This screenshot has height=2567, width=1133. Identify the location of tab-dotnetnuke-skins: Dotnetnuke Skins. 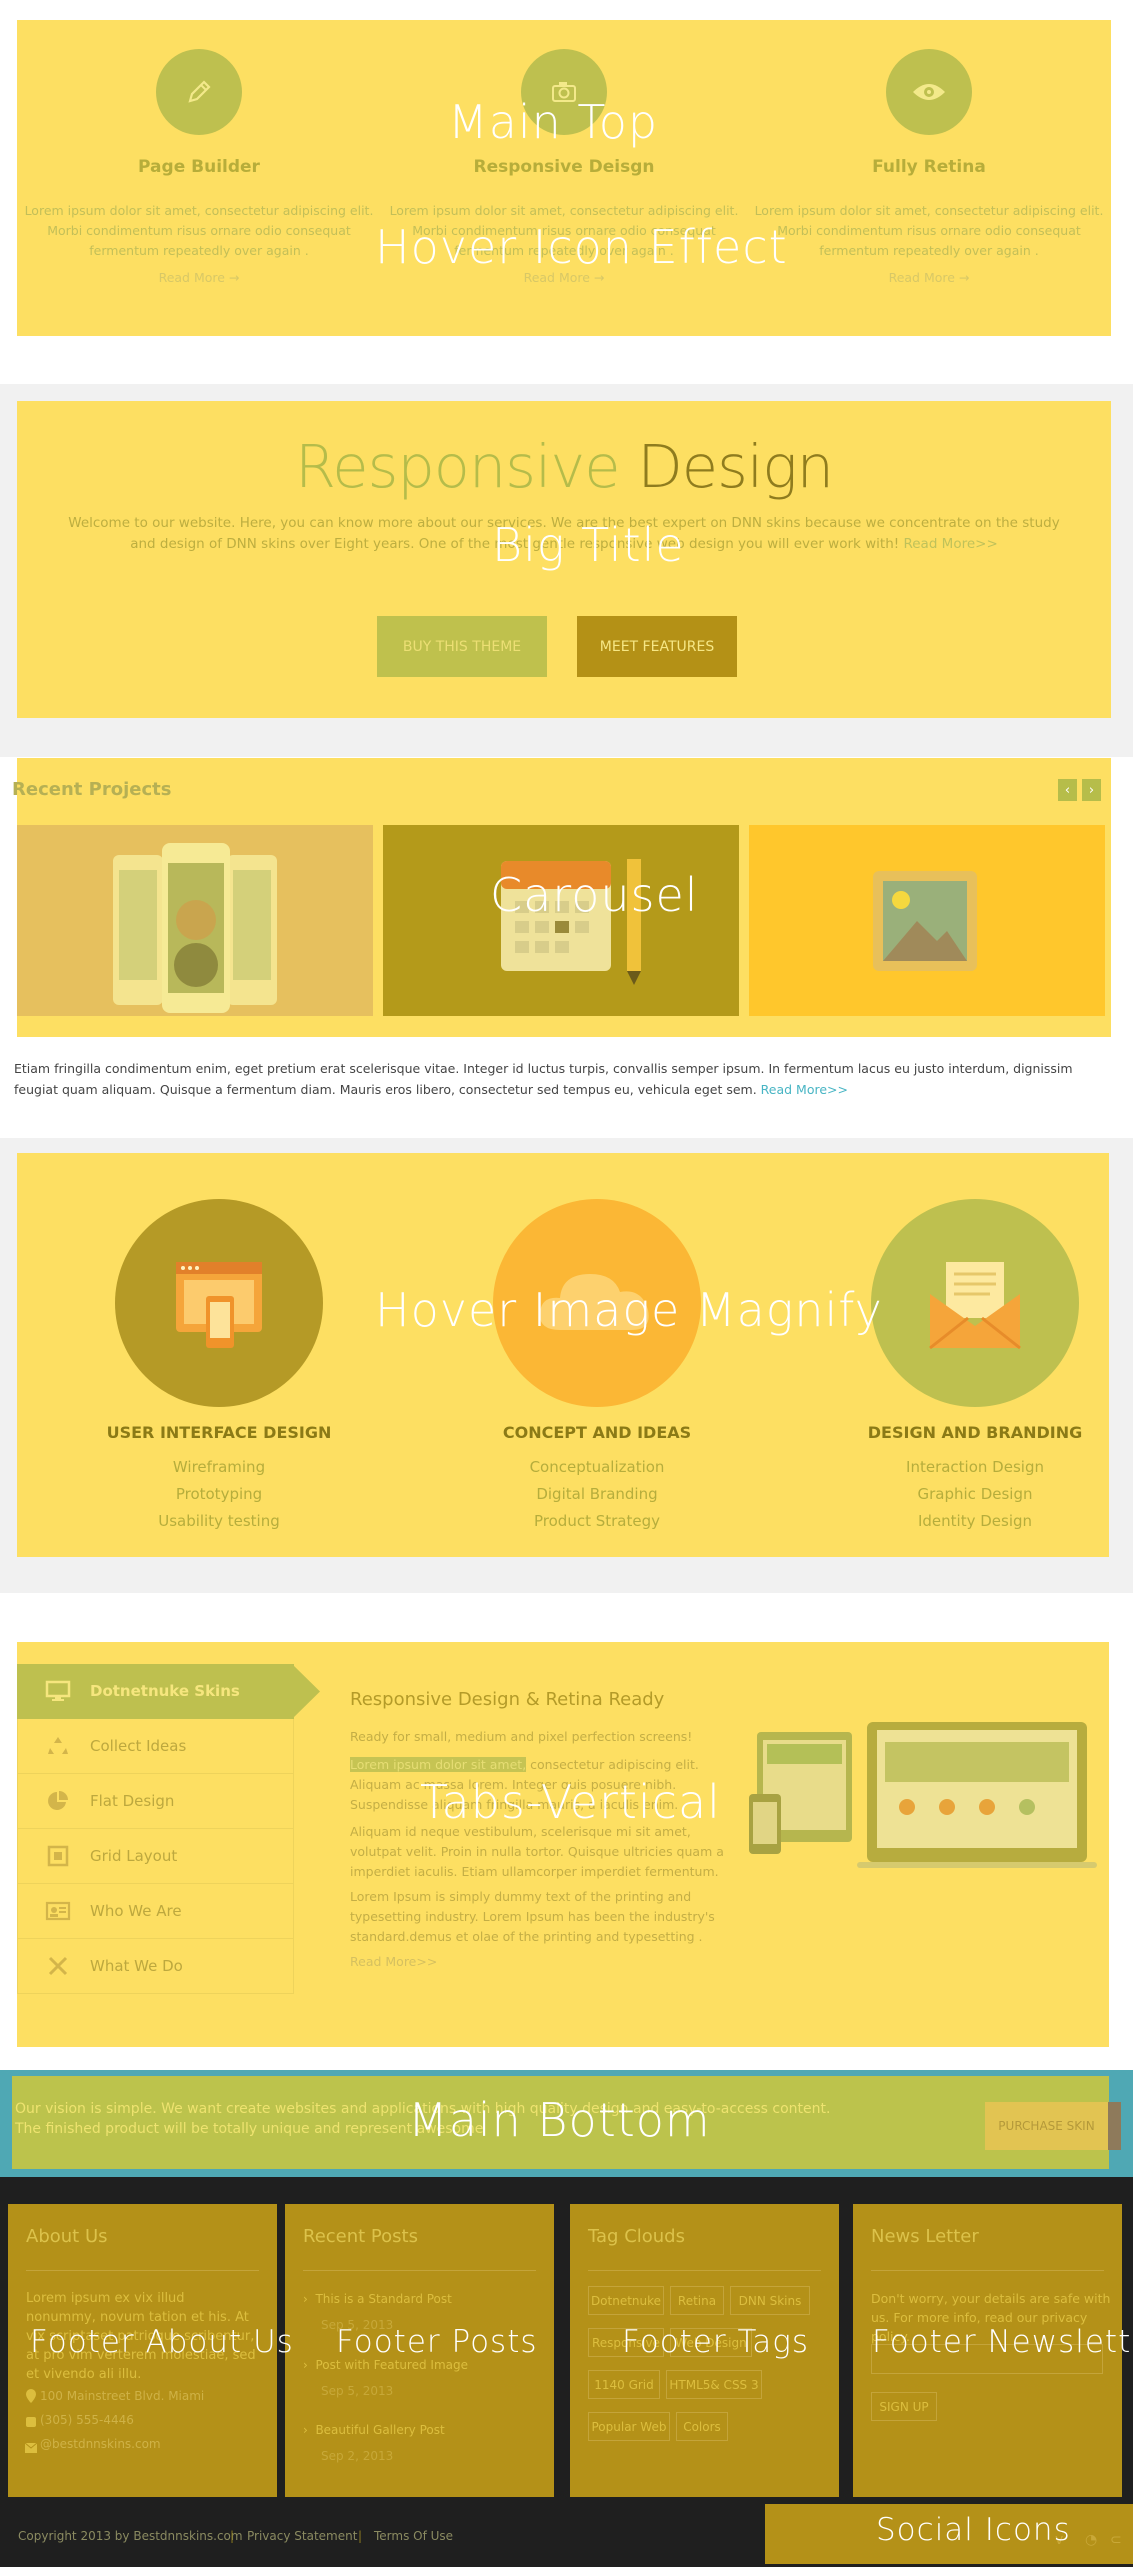
(155, 1691).